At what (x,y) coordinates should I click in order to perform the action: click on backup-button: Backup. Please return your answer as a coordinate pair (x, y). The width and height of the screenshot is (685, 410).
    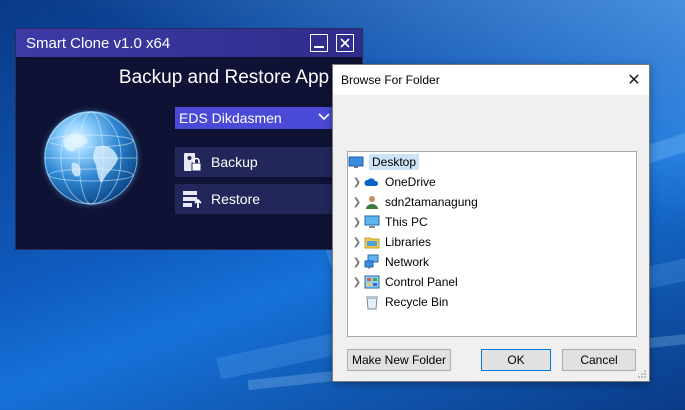
    Looking at the image, I should click on (262, 162).